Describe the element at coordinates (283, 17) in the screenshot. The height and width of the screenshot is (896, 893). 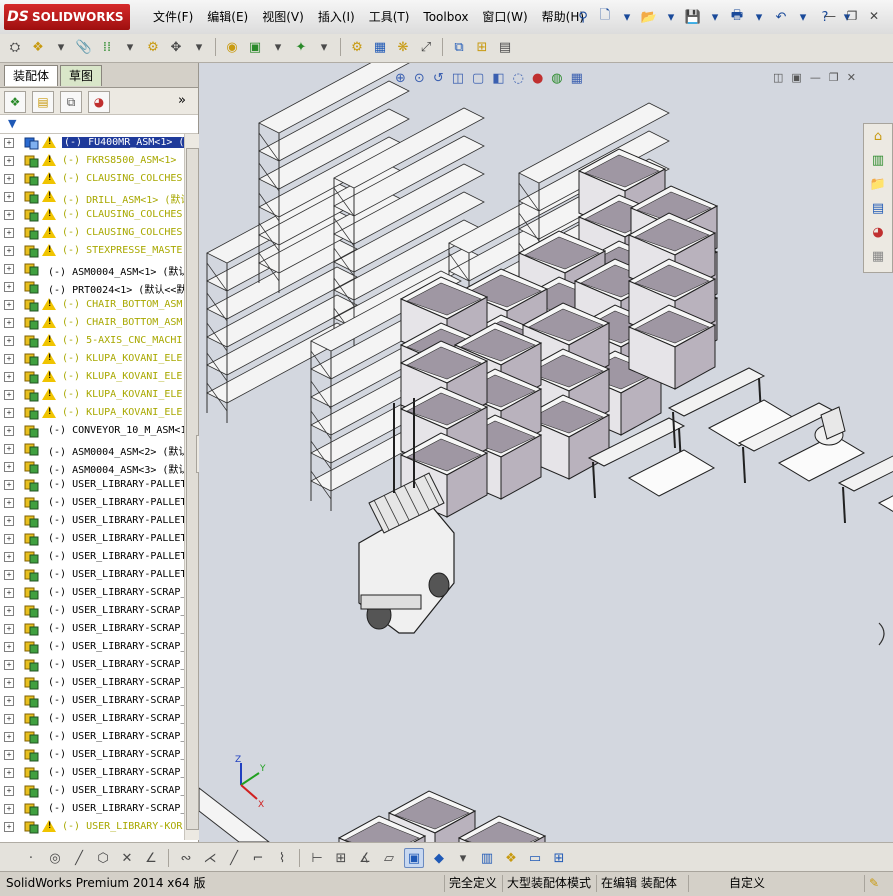
I see `menu-view: 视图(V)` at that location.